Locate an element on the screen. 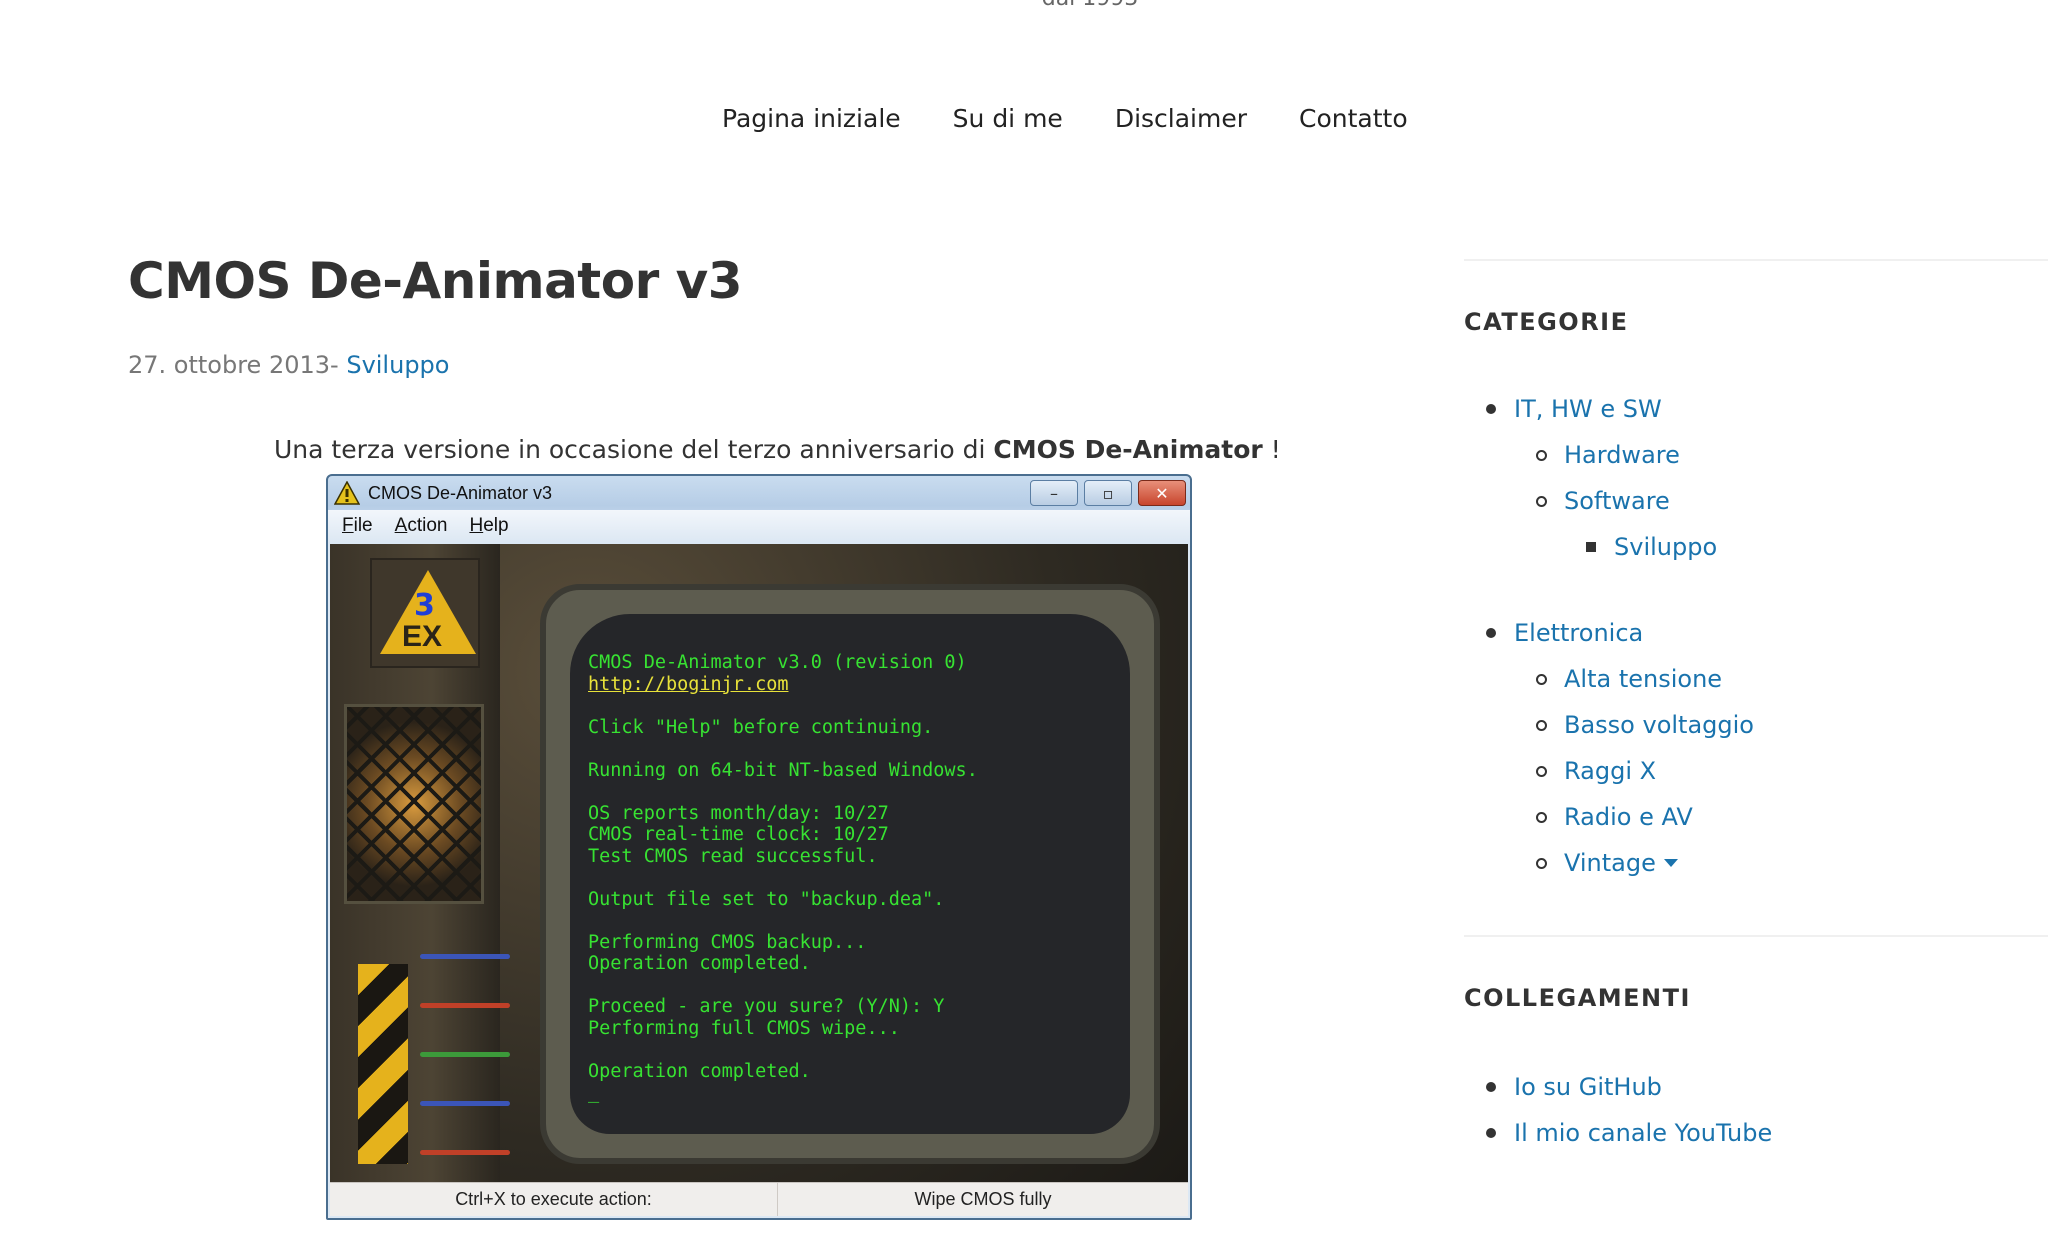 This screenshot has height=1257, width=2048. minimize-button: – is located at coordinates (1054, 493).